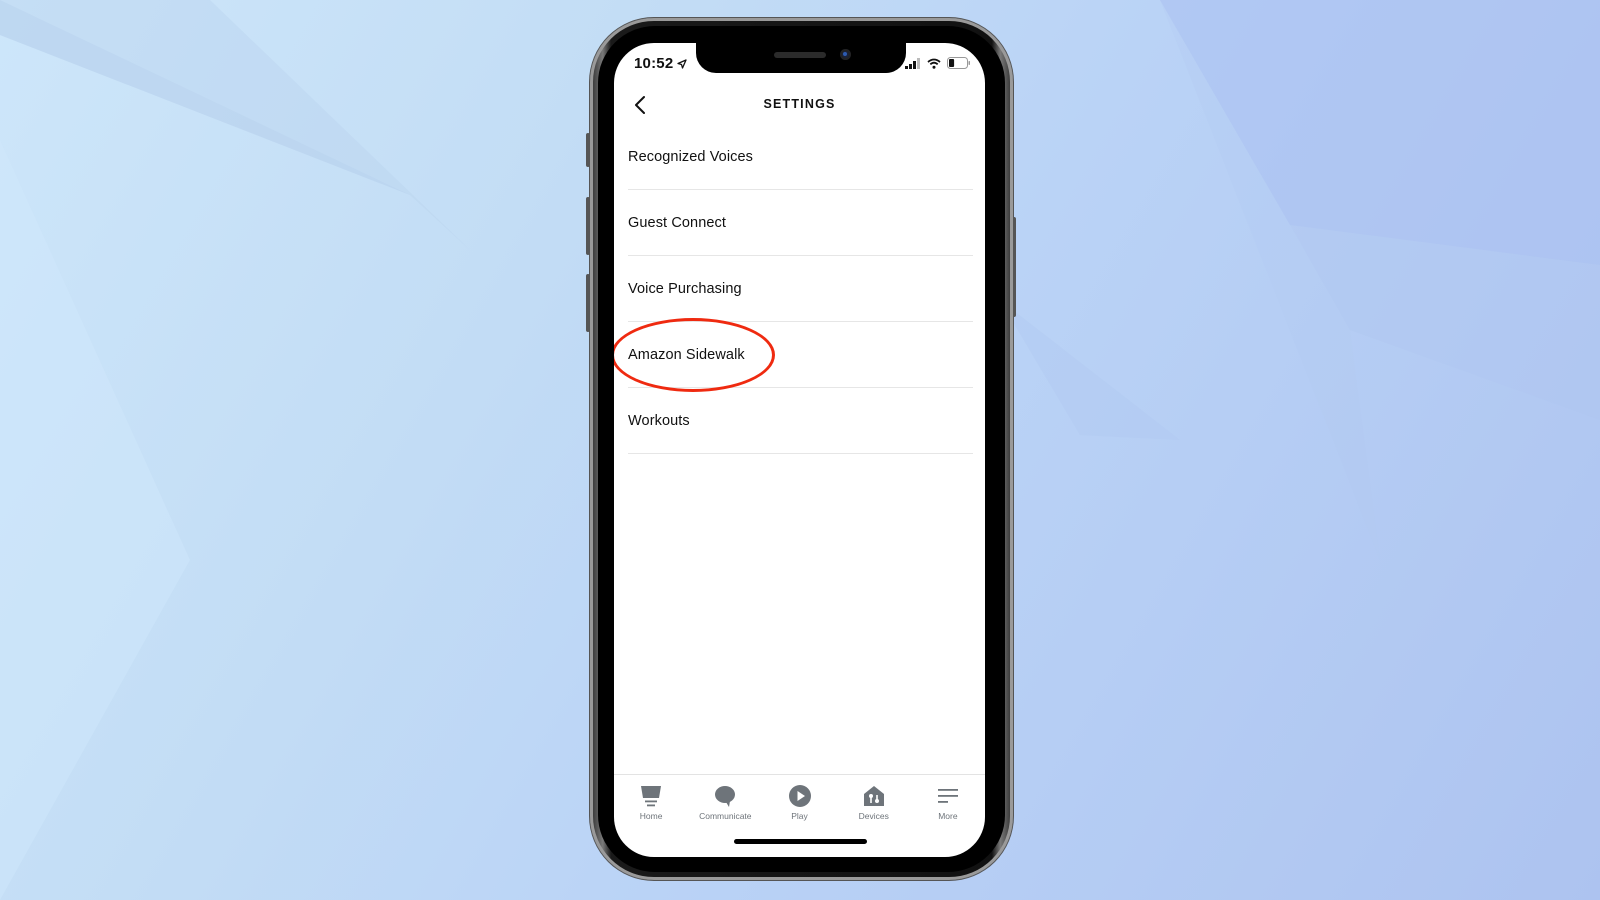 The width and height of the screenshot is (1600, 900). Describe the element at coordinates (659, 420) in the screenshot. I see `settings-item-label: Workouts` at that location.